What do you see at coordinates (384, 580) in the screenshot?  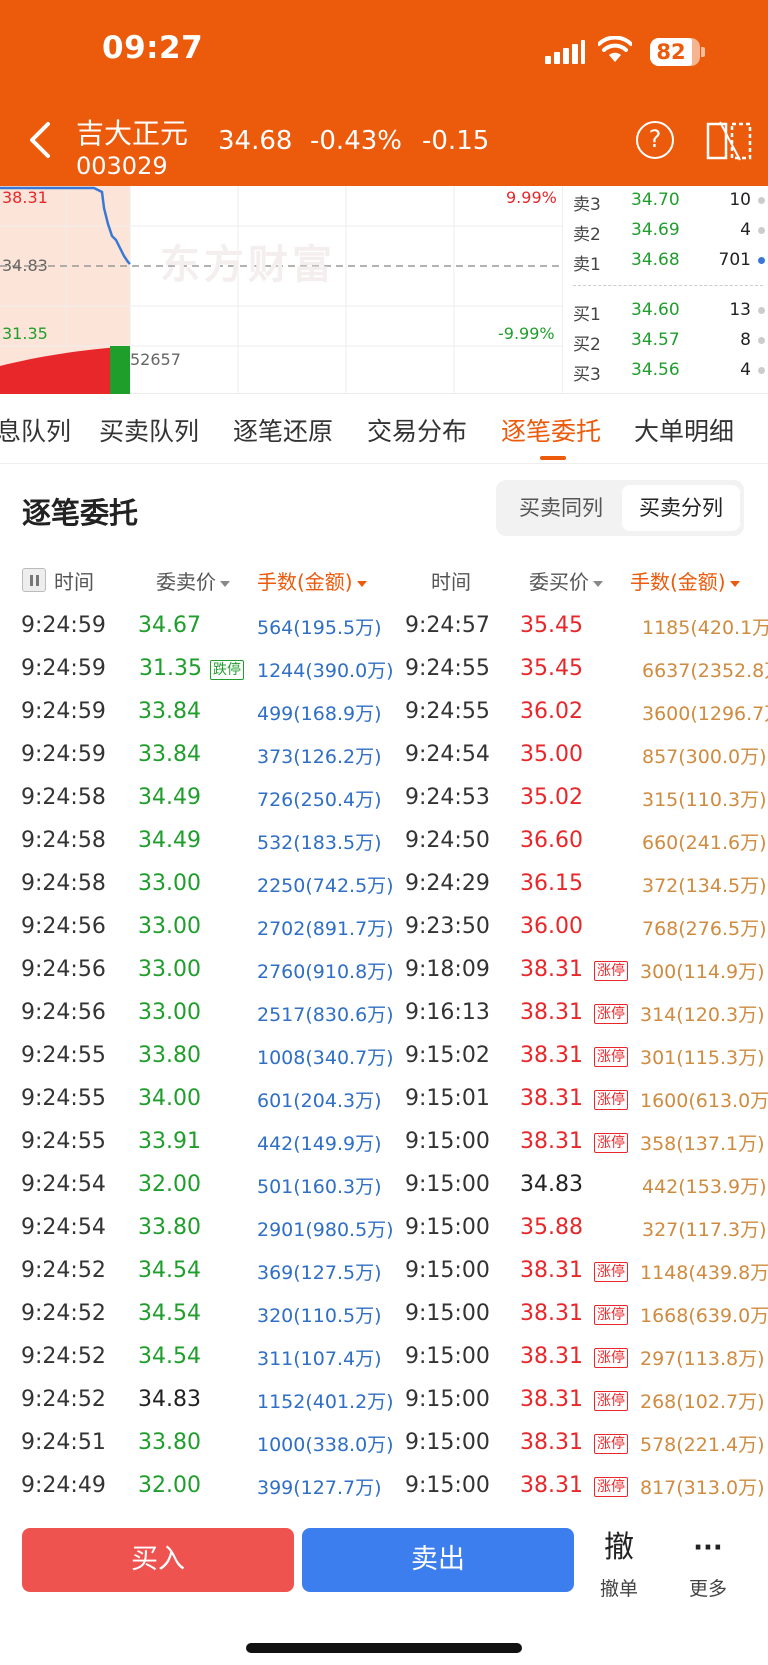 I see `table-header: 时间 委卖价 手数(金额) 时间 委买价 手数(金额)` at bounding box center [384, 580].